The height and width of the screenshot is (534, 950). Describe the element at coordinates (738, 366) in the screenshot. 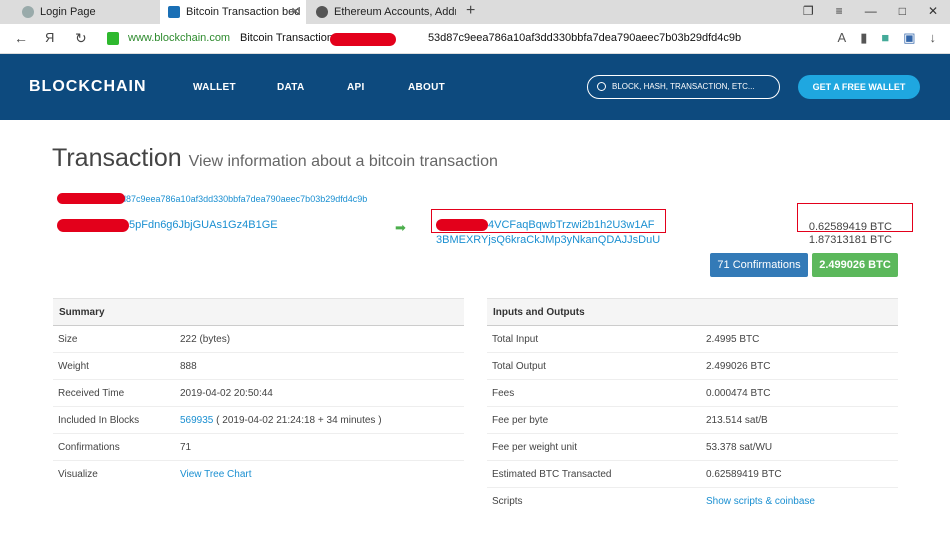

I see `row-value: 2.499026 BTC` at that location.